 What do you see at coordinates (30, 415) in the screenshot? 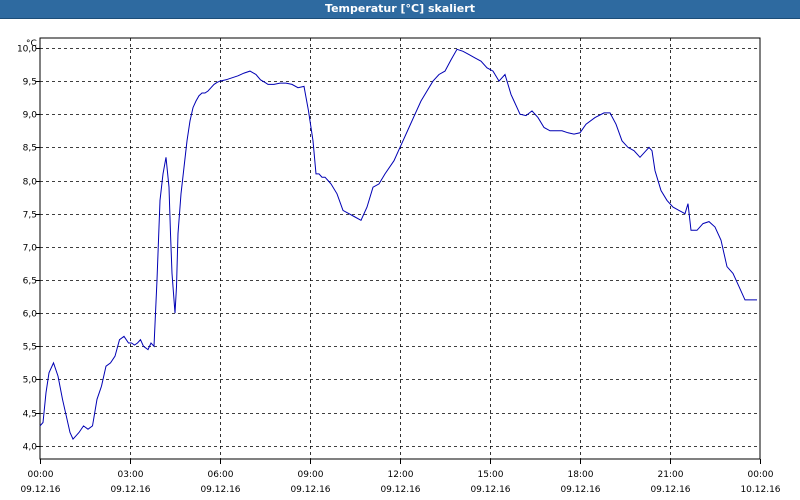
I see `y-tick-label: 4,5` at bounding box center [30, 415].